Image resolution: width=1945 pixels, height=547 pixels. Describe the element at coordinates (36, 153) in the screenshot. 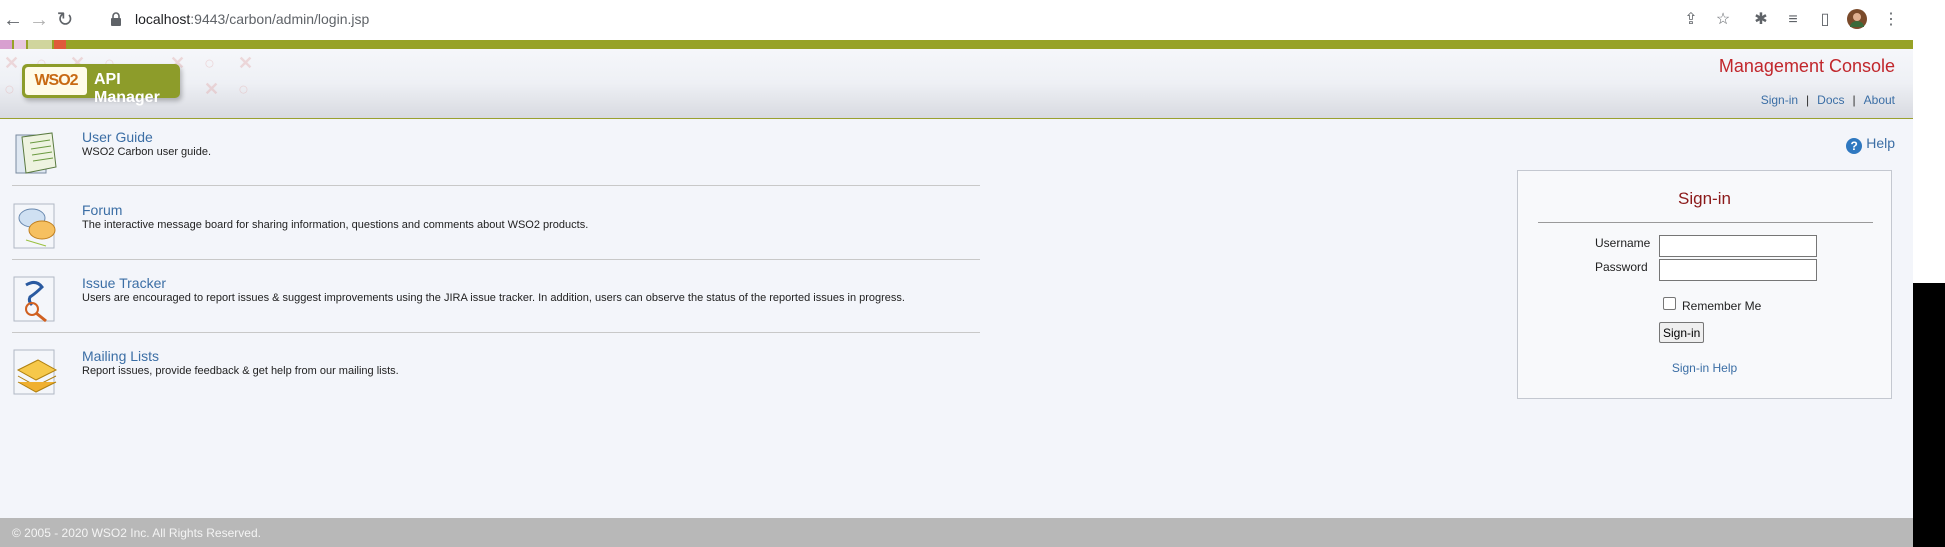

I see `user-guide-book-icon` at that location.